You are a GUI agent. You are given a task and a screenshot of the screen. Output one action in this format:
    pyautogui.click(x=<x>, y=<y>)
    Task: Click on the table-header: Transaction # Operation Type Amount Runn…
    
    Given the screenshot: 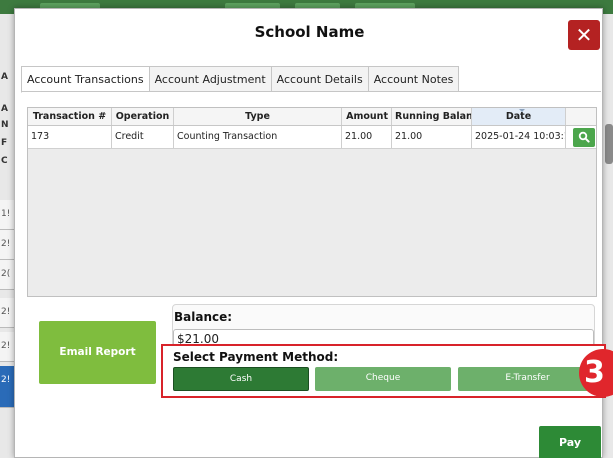 What is the action you would take?
    pyautogui.click(x=312, y=117)
    